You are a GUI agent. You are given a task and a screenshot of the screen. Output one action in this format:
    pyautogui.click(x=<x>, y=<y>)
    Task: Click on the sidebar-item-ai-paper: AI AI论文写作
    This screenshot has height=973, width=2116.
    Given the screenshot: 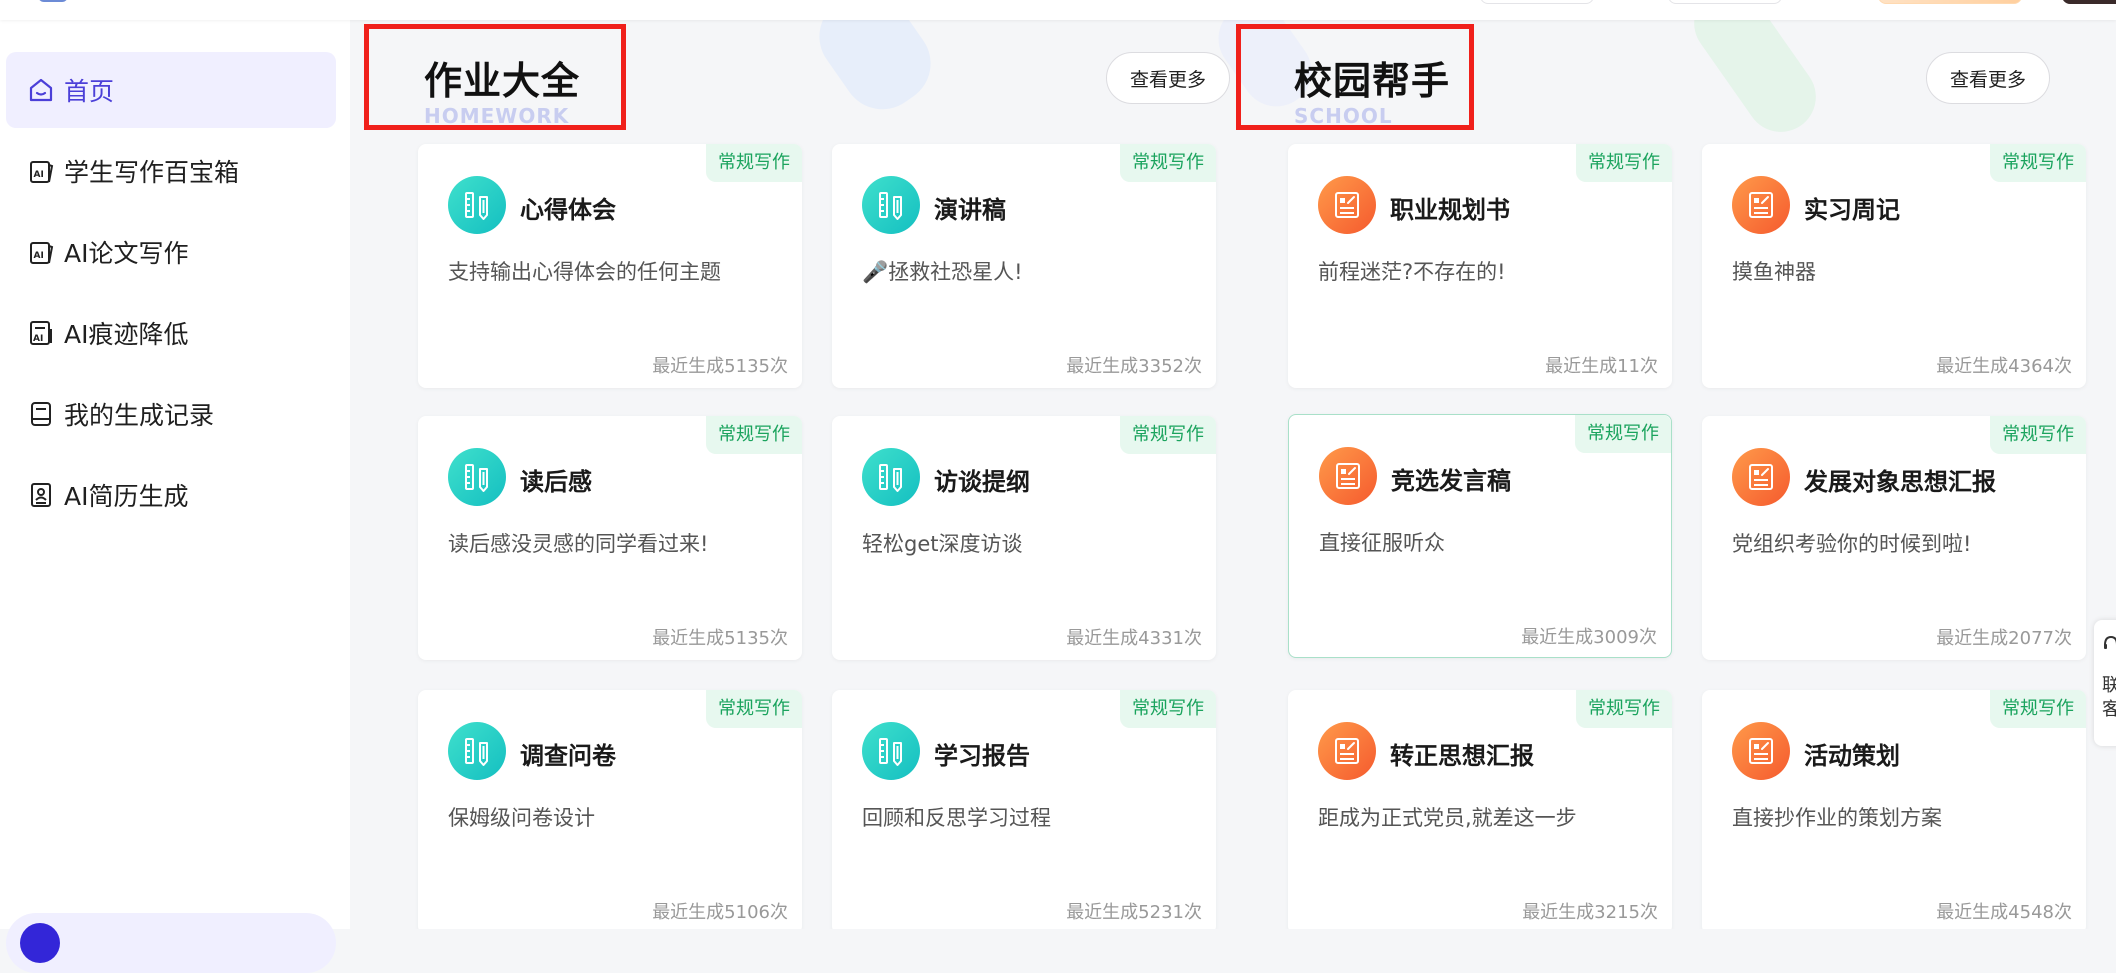 What is the action you would take?
    pyautogui.click(x=171, y=252)
    